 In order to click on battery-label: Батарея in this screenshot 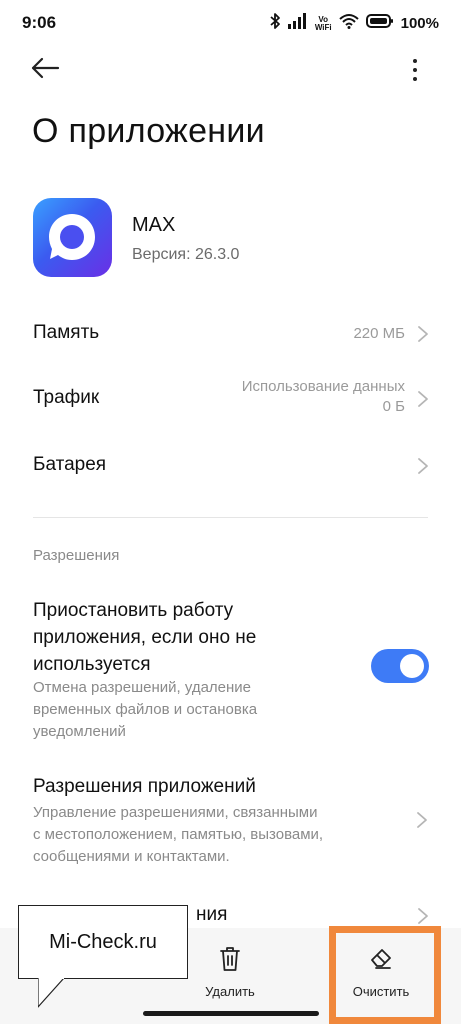, I will do `click(70, 464)`.